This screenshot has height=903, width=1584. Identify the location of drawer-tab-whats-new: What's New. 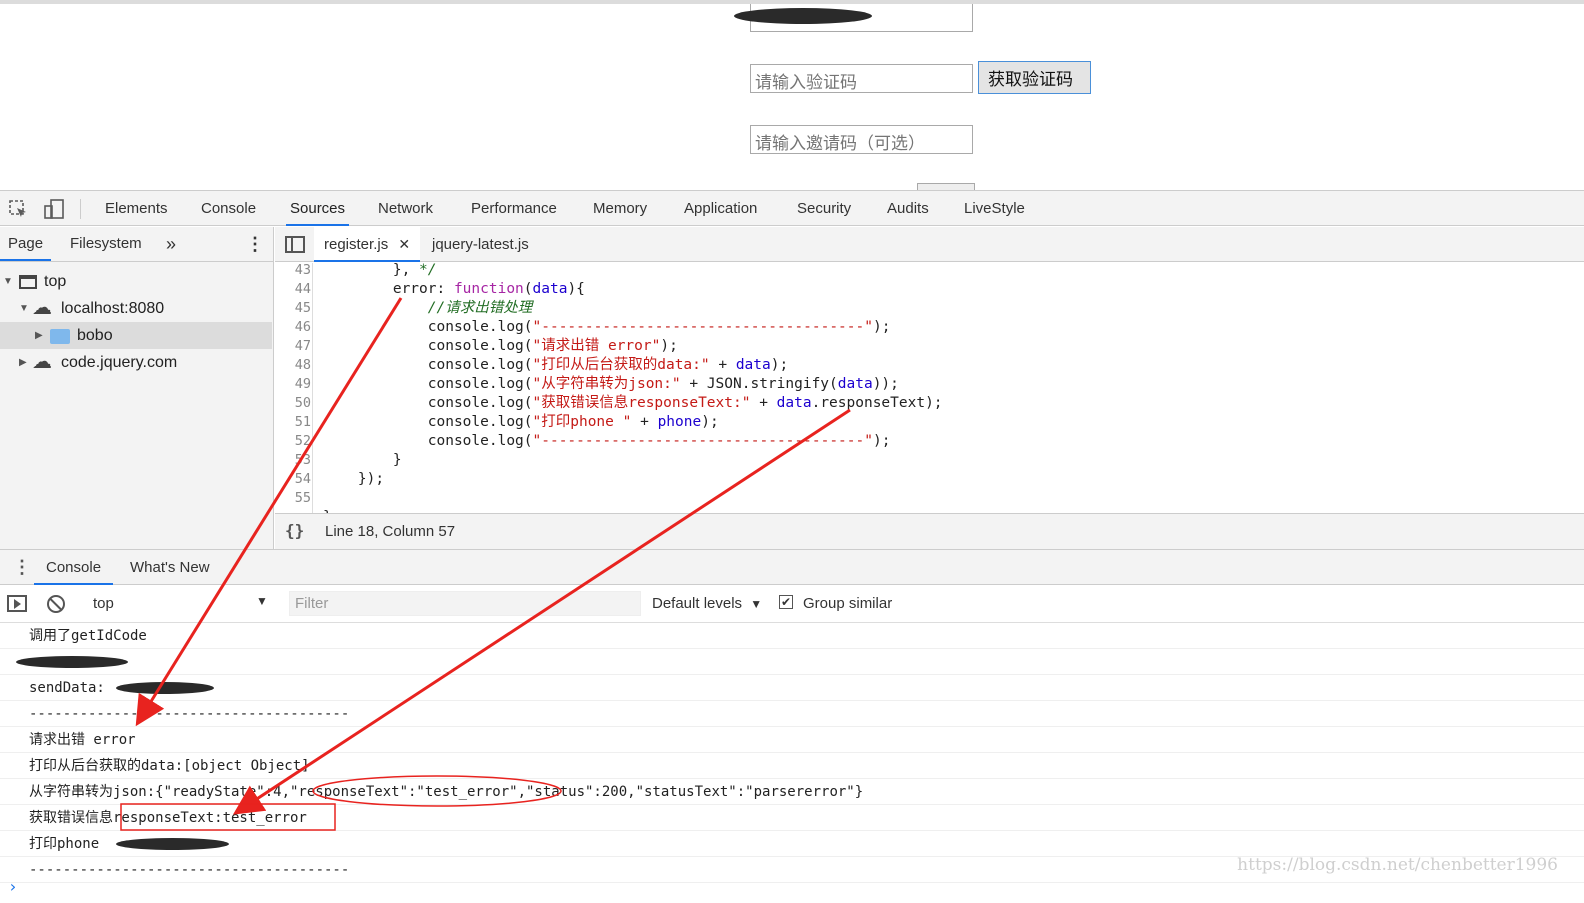
(170, 567).